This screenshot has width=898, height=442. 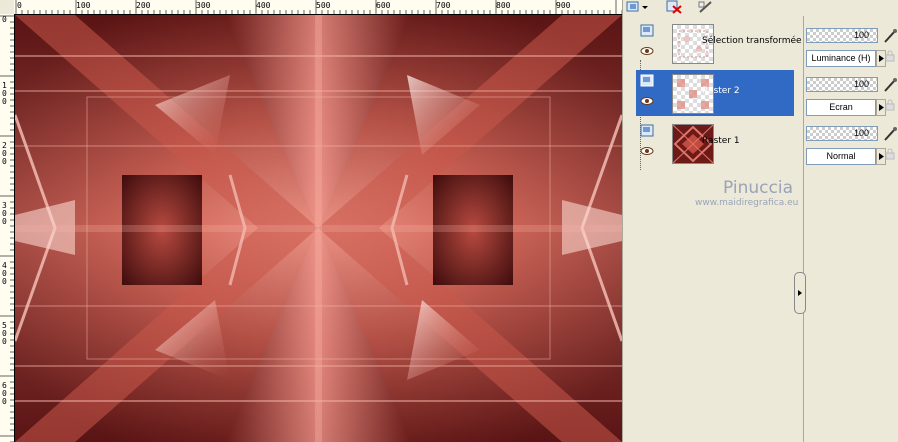 I want to click on layer-name: Raster 1, so click(x=721, y=141).